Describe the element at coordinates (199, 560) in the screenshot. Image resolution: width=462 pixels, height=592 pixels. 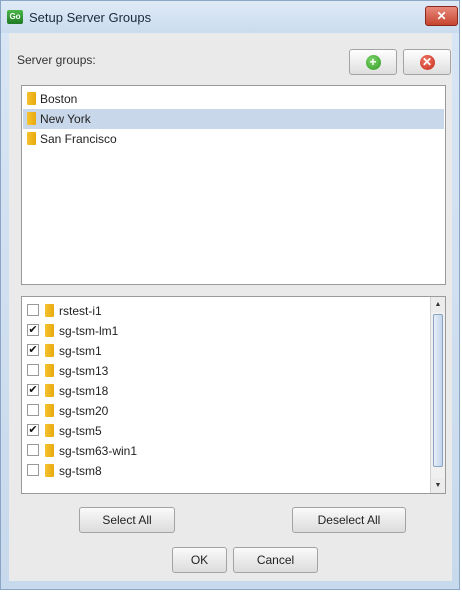
I see `ok-button: OK` at that location.